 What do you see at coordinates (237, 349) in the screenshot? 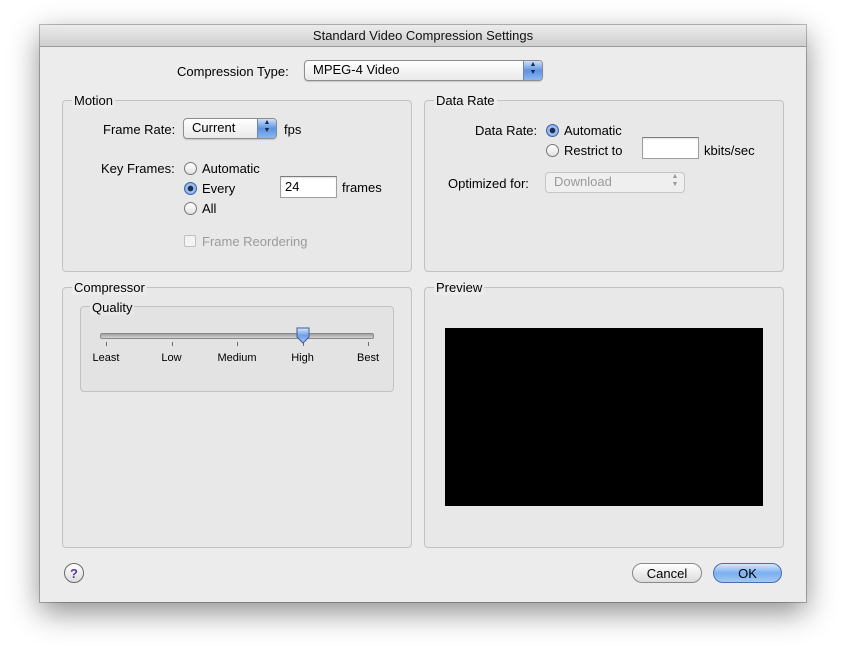
I see `quality-group` at bounding box center [237, 349].